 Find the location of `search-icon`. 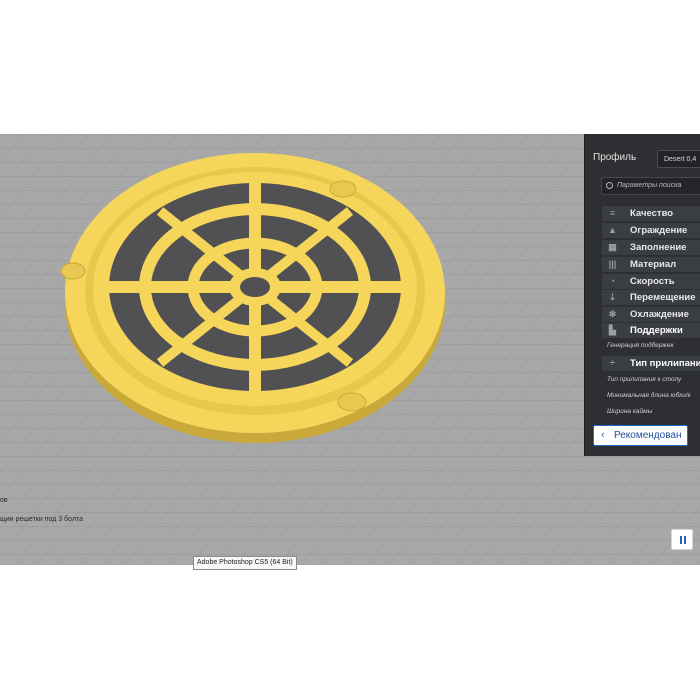

search-icon is located at coordinates (609, 185).